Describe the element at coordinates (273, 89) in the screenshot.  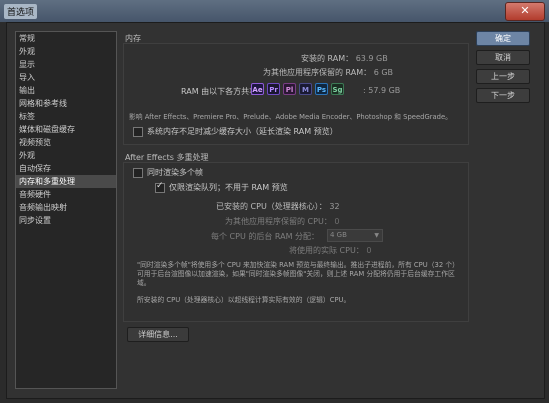
I see `app-pr-icon: Pr` at that location.